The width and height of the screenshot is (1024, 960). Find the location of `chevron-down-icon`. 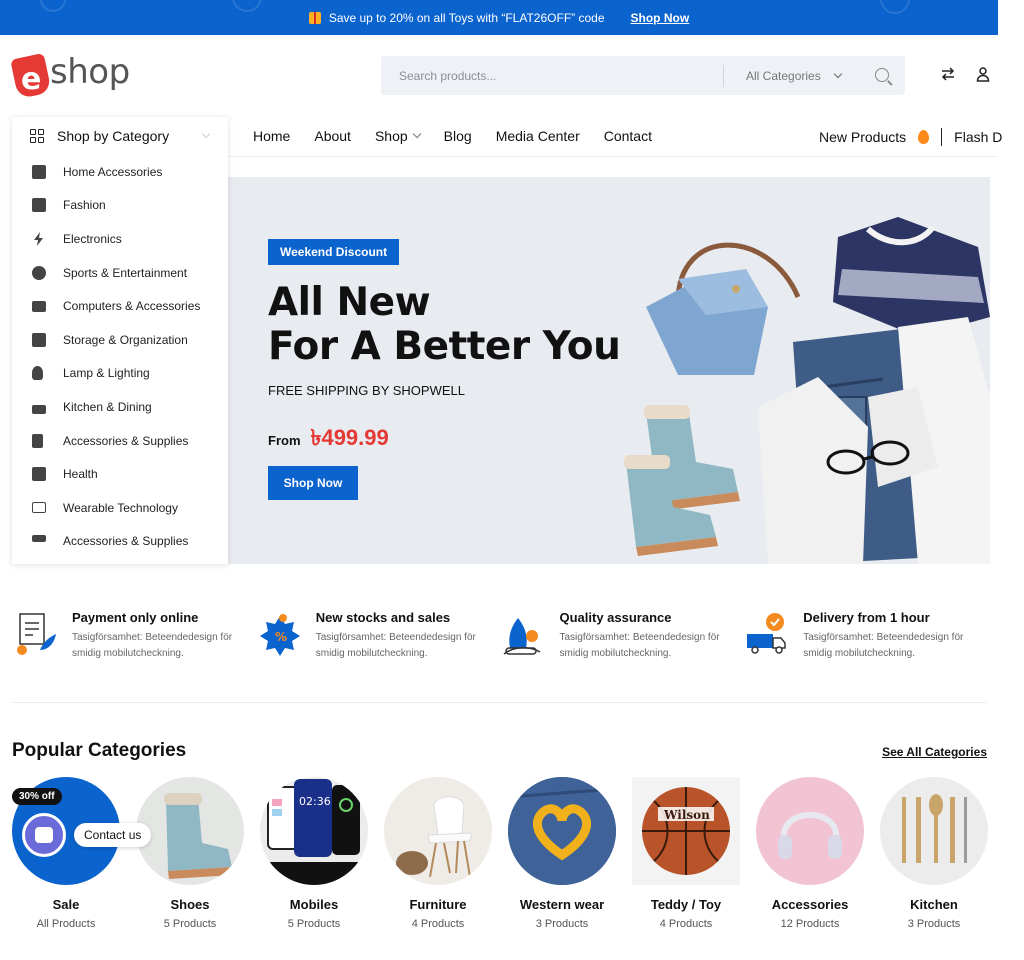

chevron-down-icon is located at coordinates (206, 134).